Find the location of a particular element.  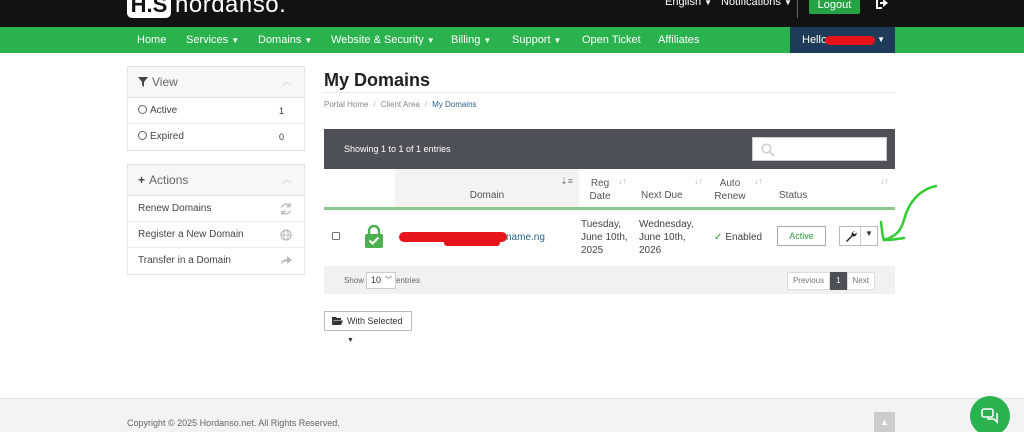

user-greeting: Hello is located at coordinates (815, 40).